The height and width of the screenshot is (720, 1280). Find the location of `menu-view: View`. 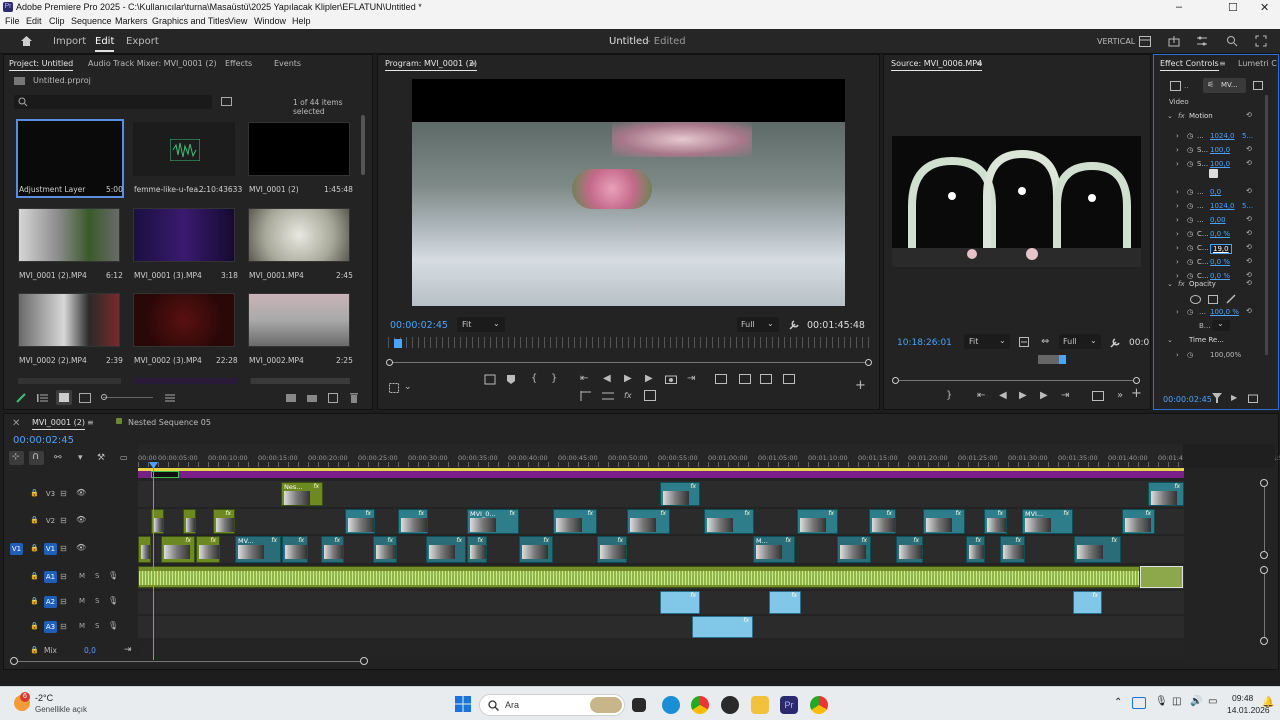

menu-view: View is located at coordinates (237, 21).